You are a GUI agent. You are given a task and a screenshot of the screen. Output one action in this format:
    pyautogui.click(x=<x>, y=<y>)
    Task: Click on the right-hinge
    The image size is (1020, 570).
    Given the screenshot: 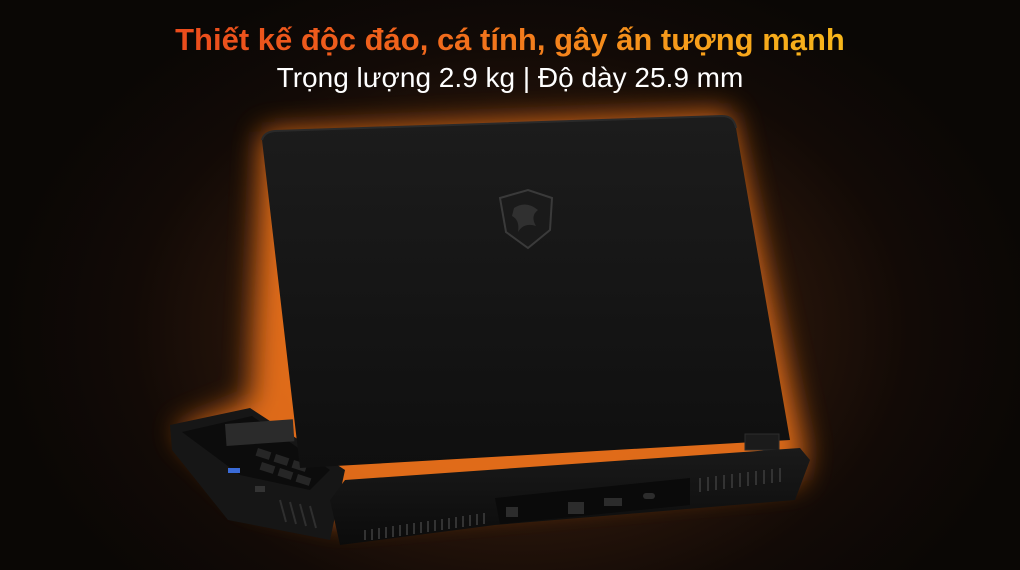 What is the action you would take?
    pyautogui.click(x=762, y=442)
    